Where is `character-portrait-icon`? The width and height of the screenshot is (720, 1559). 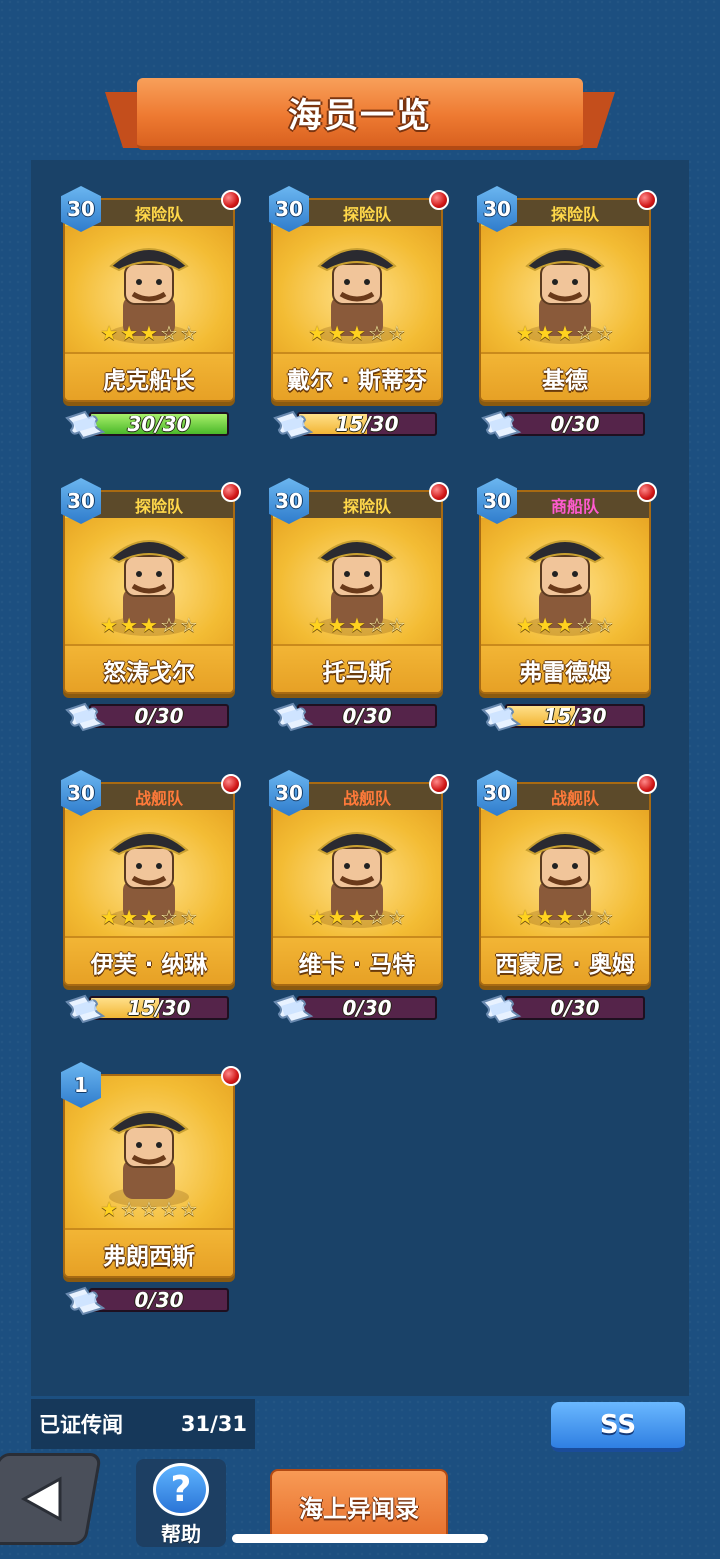 character-portrait-icon is located at coordinates (149, 1159).